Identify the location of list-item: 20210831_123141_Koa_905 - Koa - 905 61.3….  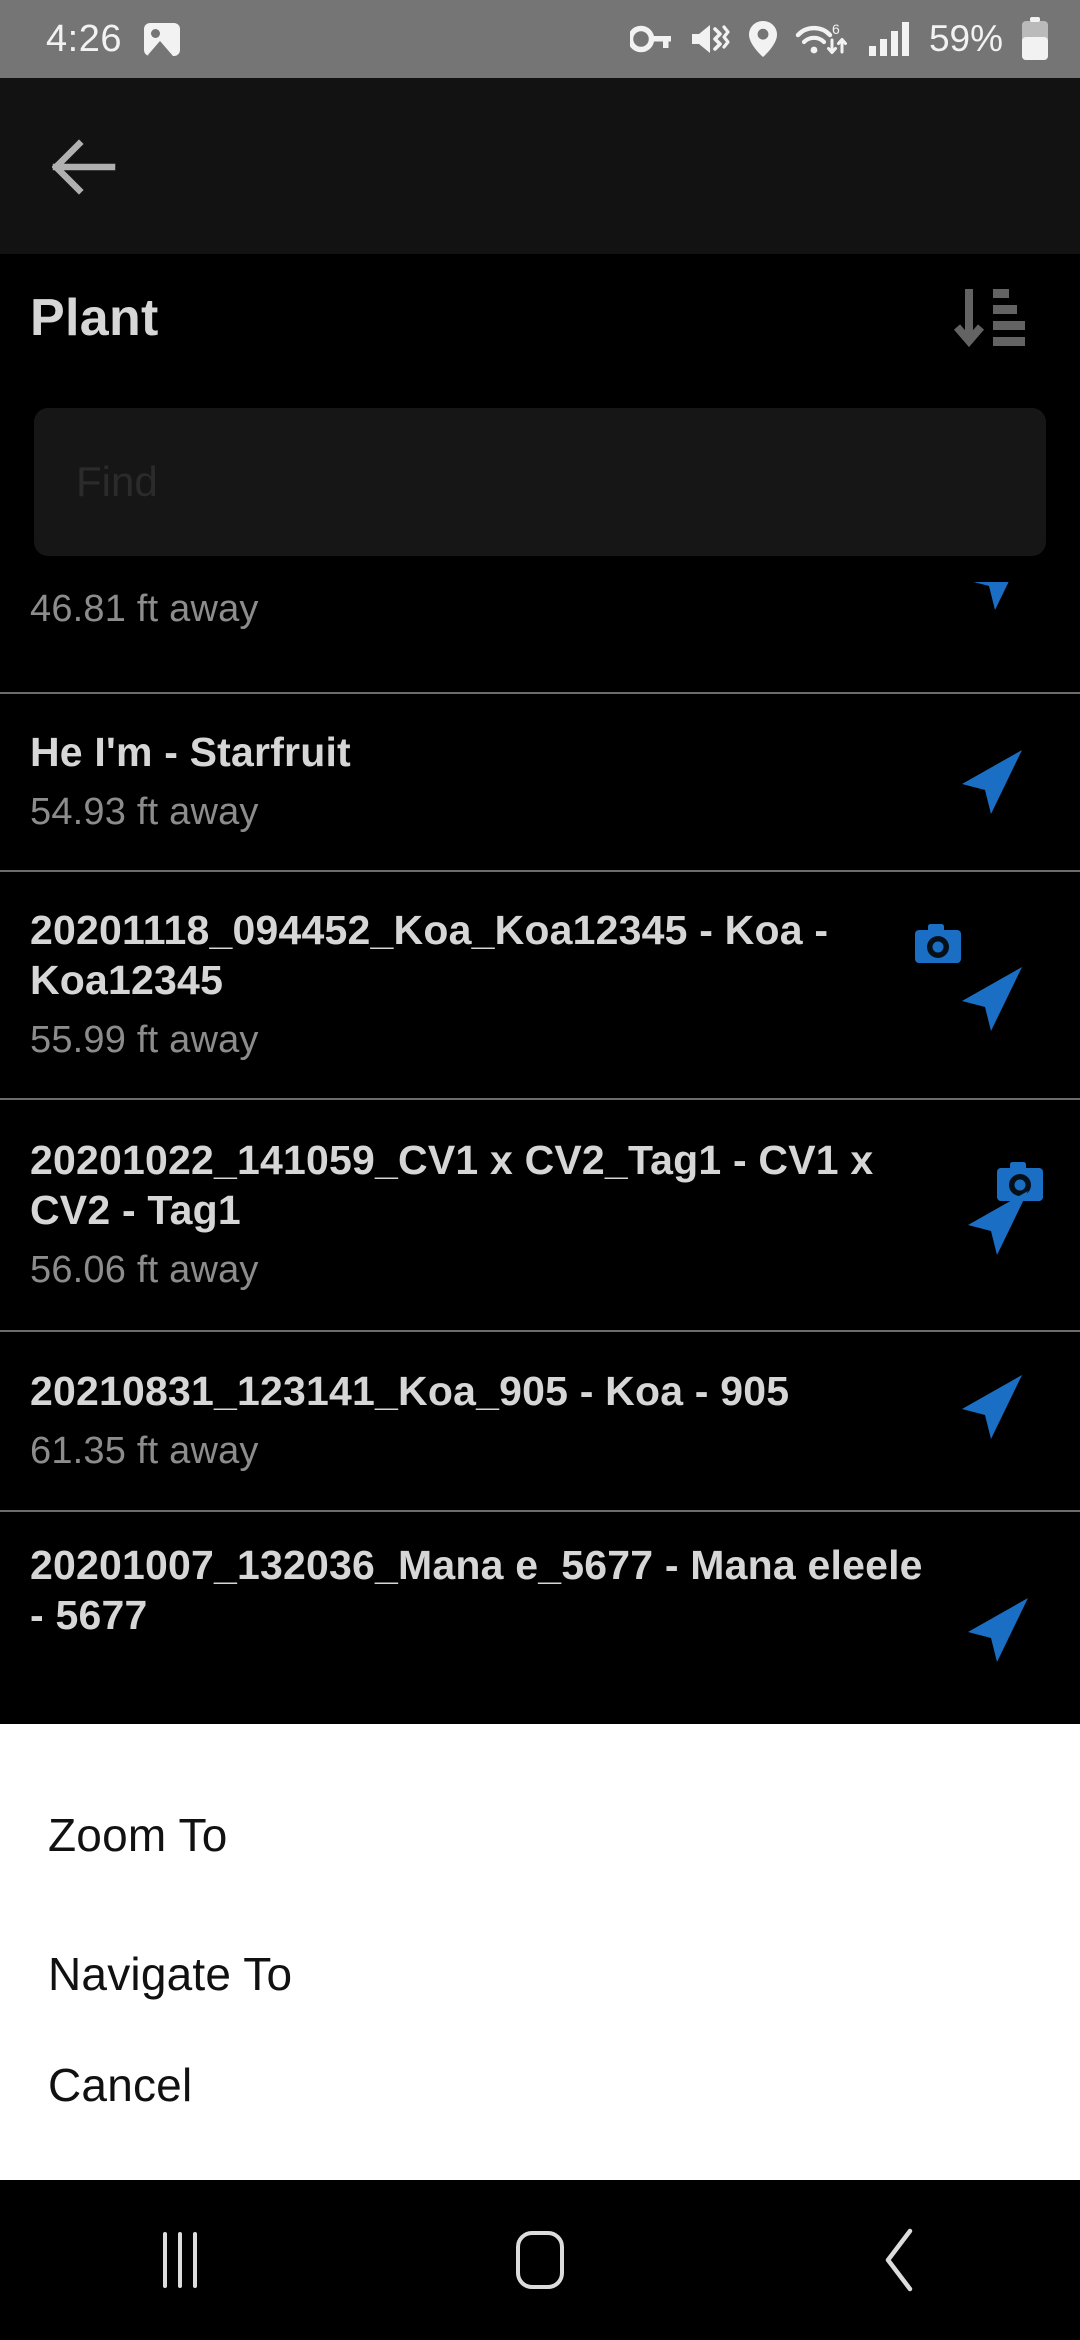
(540, 1422).